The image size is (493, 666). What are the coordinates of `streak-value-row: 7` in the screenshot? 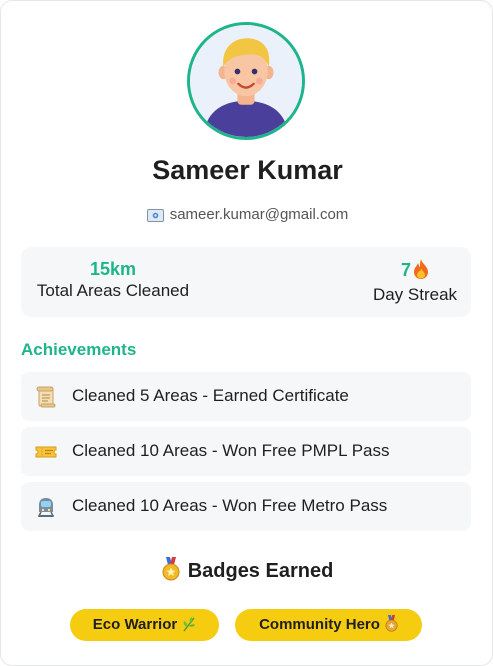 It's located at (415, 271).